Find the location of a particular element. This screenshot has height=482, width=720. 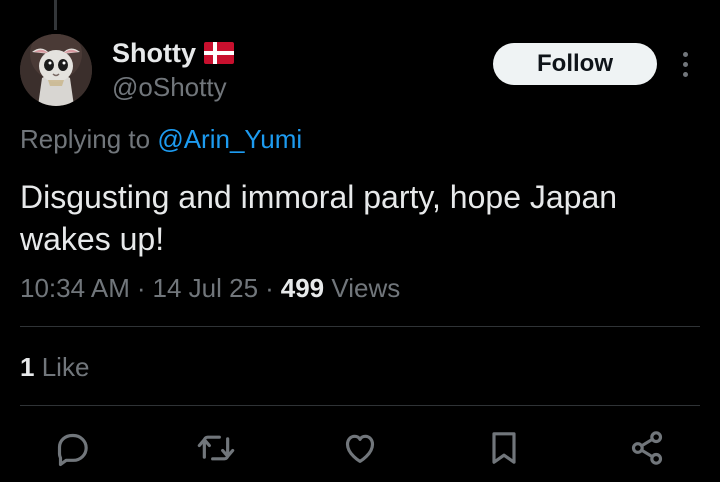

avatar-illustration is located at coordinates (56, 70).